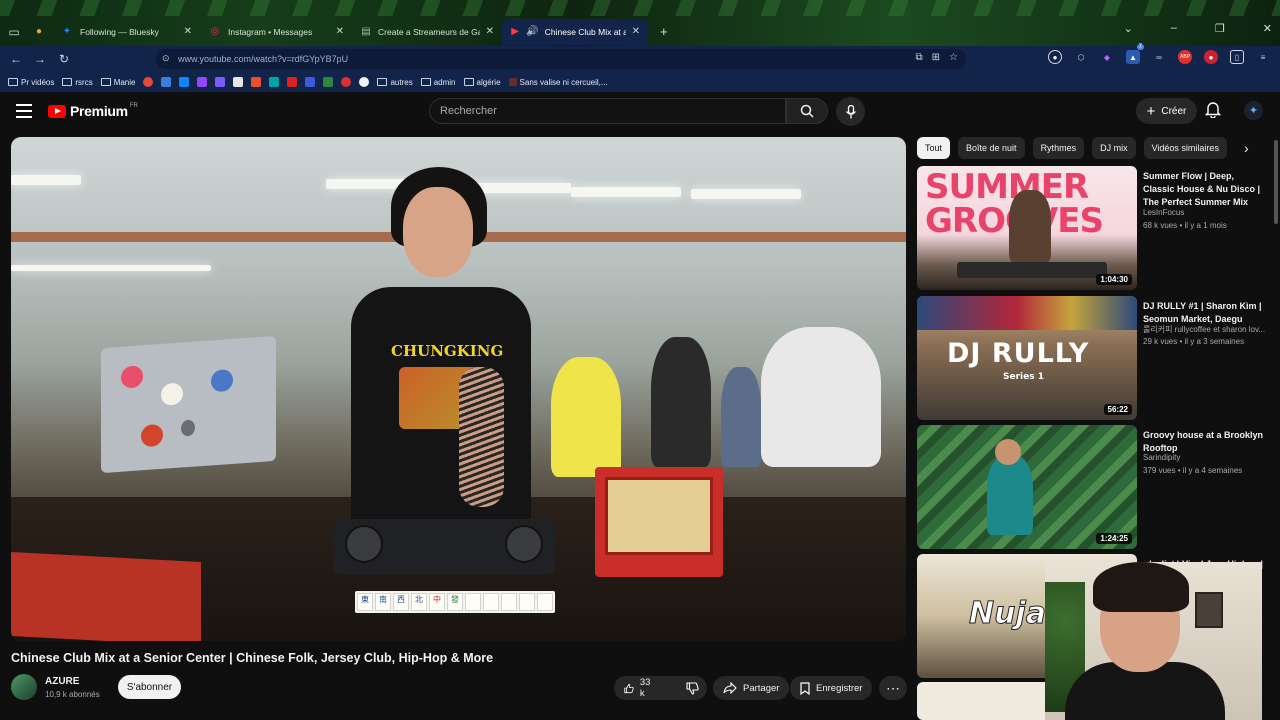 This screenshot has width=1280, height=720. Describe the element at coordinates (166, 58) in the screenshot. I see `site-info-icon: ⊙` at that location.